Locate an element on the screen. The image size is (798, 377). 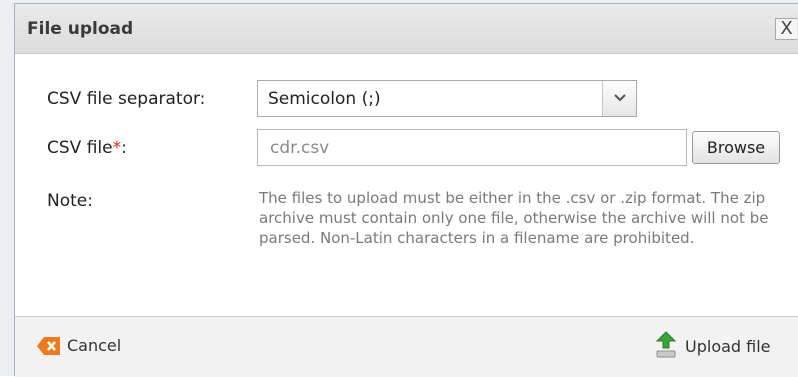
separator-select-value: Semicolon (;) is located at coordinates (324, 99).